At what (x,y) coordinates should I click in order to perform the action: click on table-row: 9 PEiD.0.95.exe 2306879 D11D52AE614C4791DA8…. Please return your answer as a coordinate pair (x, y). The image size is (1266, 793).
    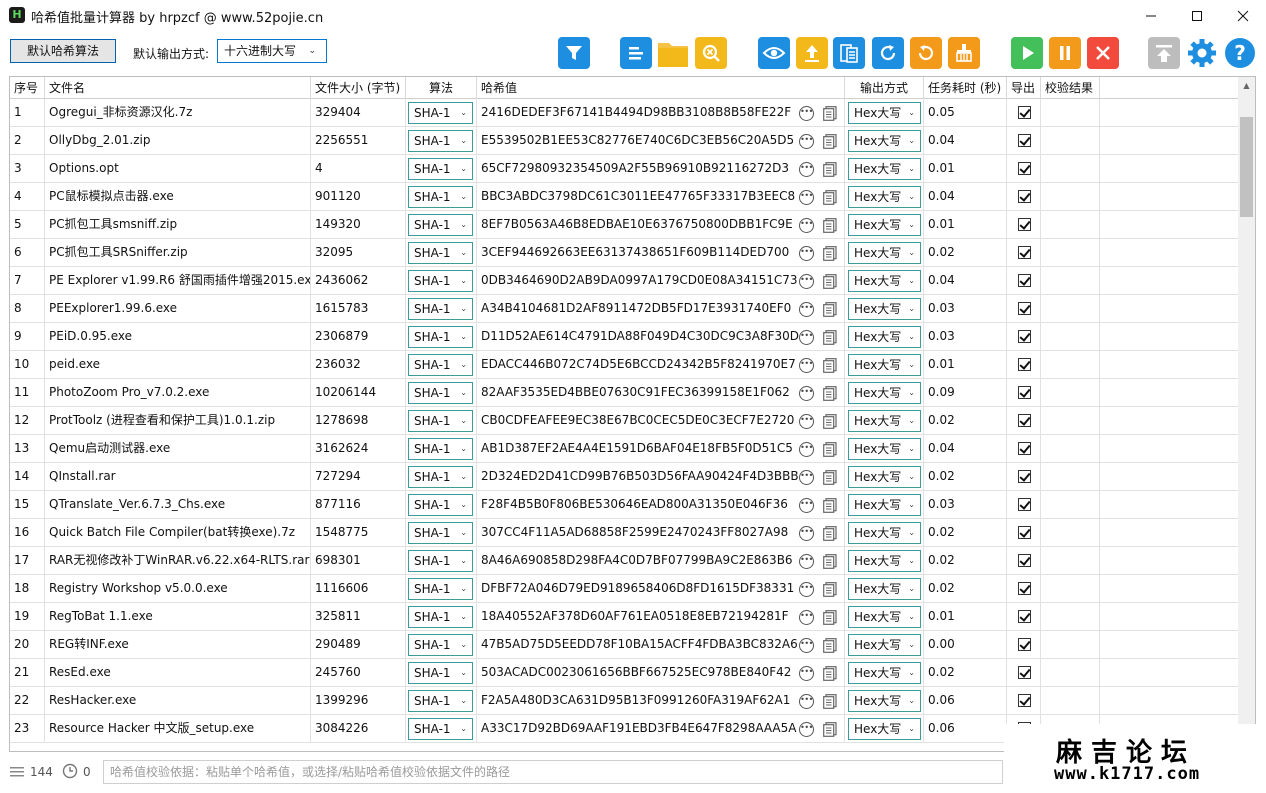
    Looking at the image, I should click on (624, 337).